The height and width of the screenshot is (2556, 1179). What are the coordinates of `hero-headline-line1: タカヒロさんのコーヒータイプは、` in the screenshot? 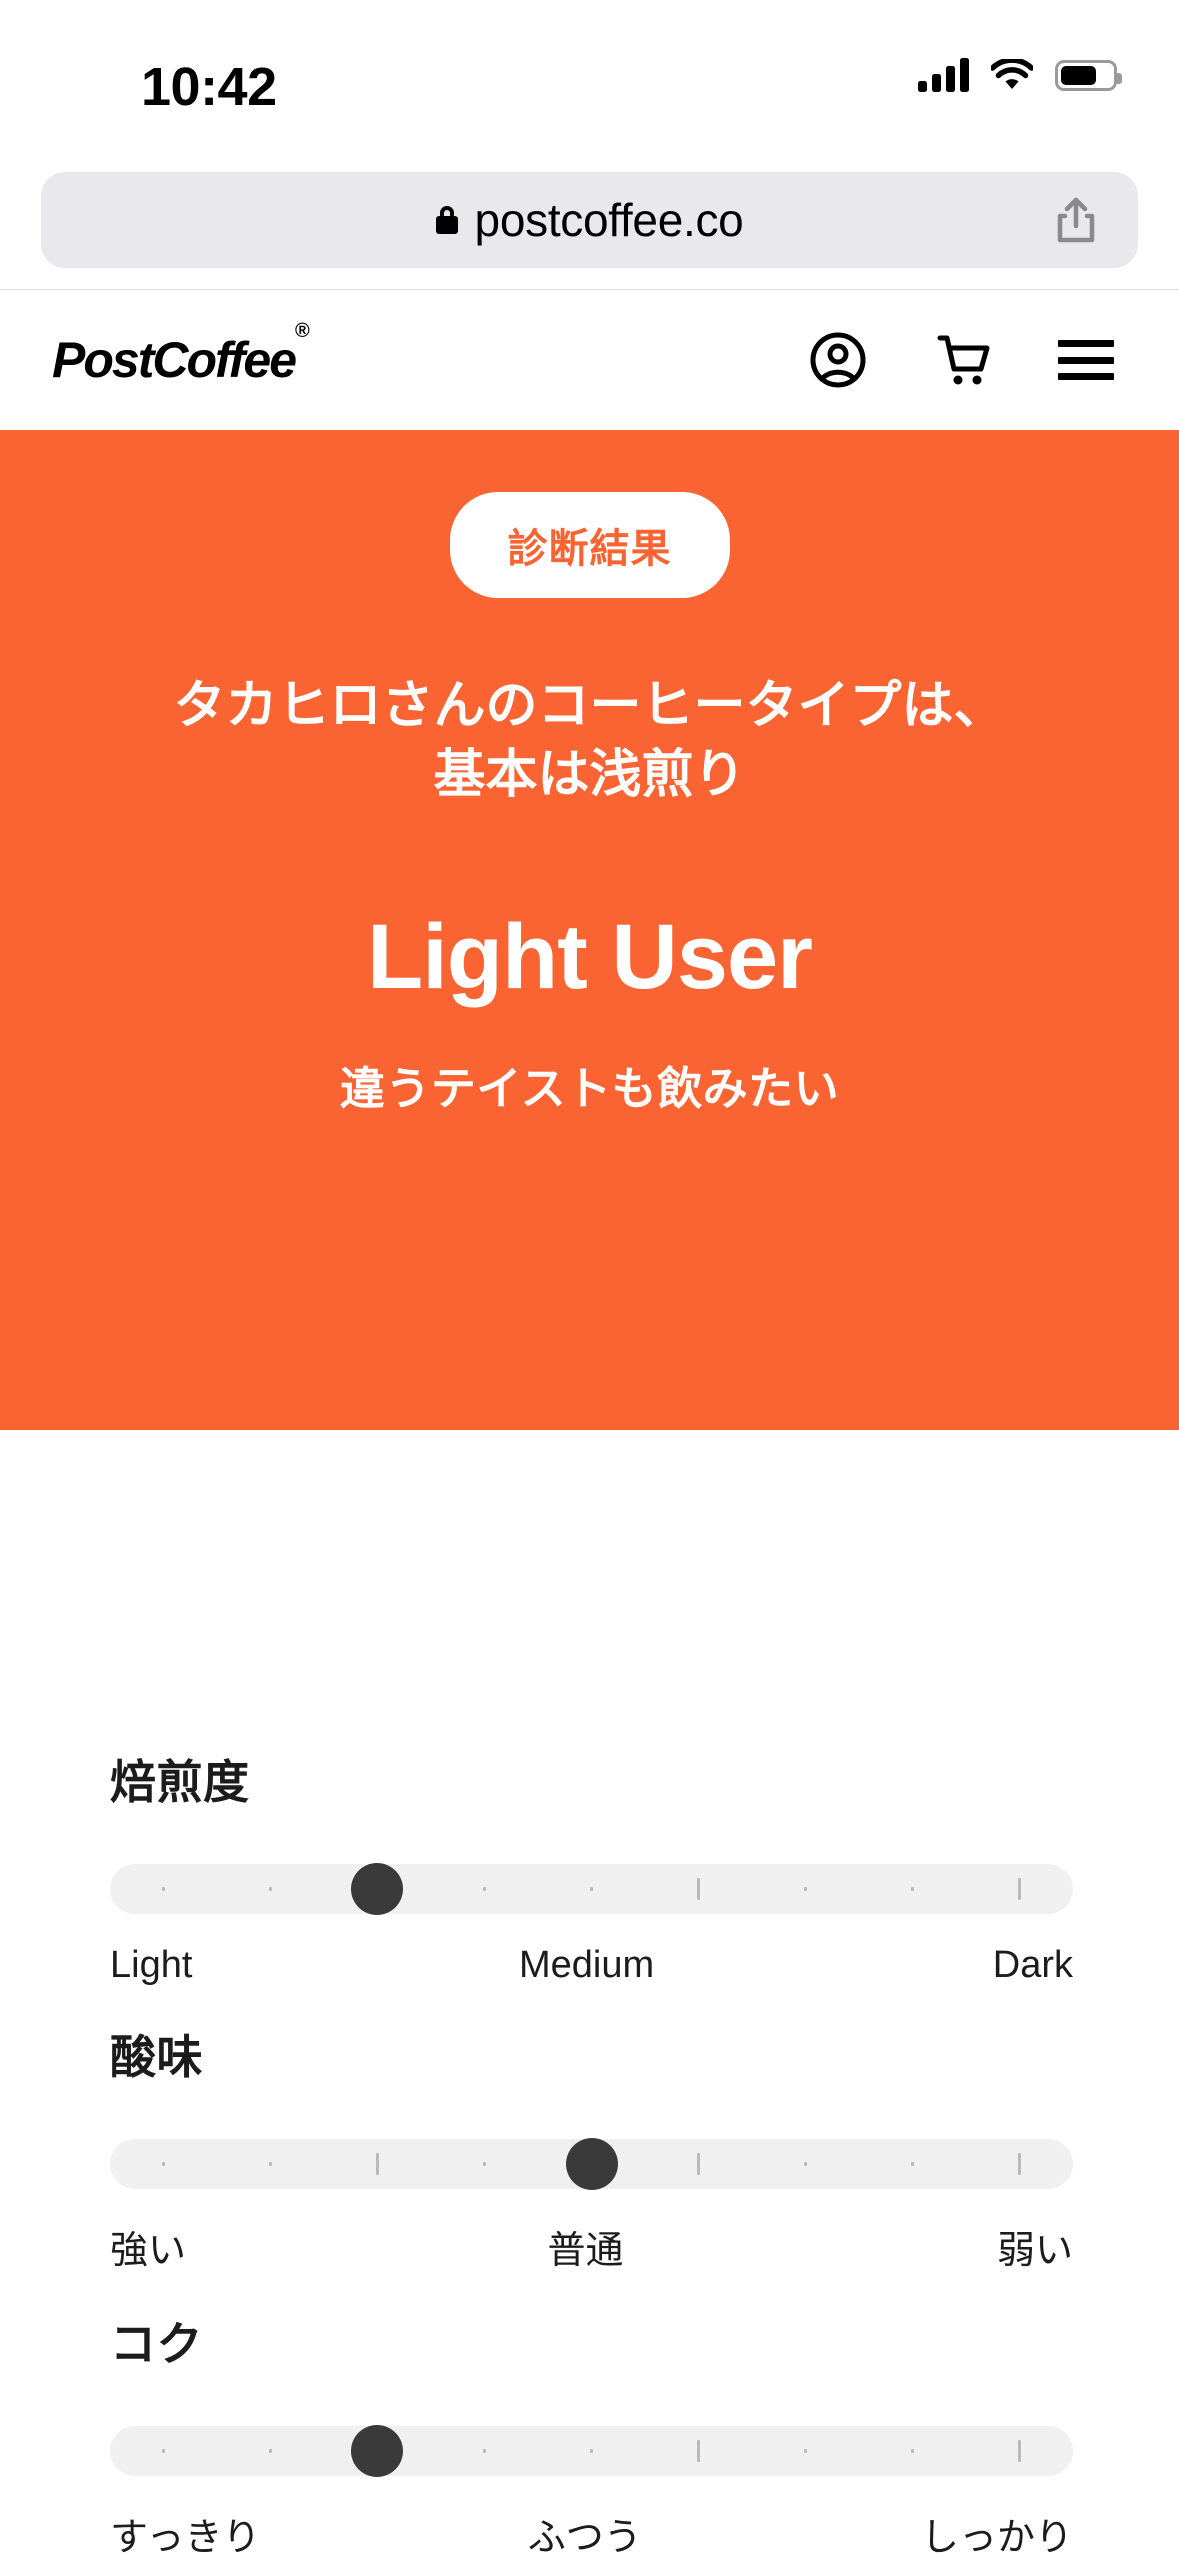 It's located at (589, 706).